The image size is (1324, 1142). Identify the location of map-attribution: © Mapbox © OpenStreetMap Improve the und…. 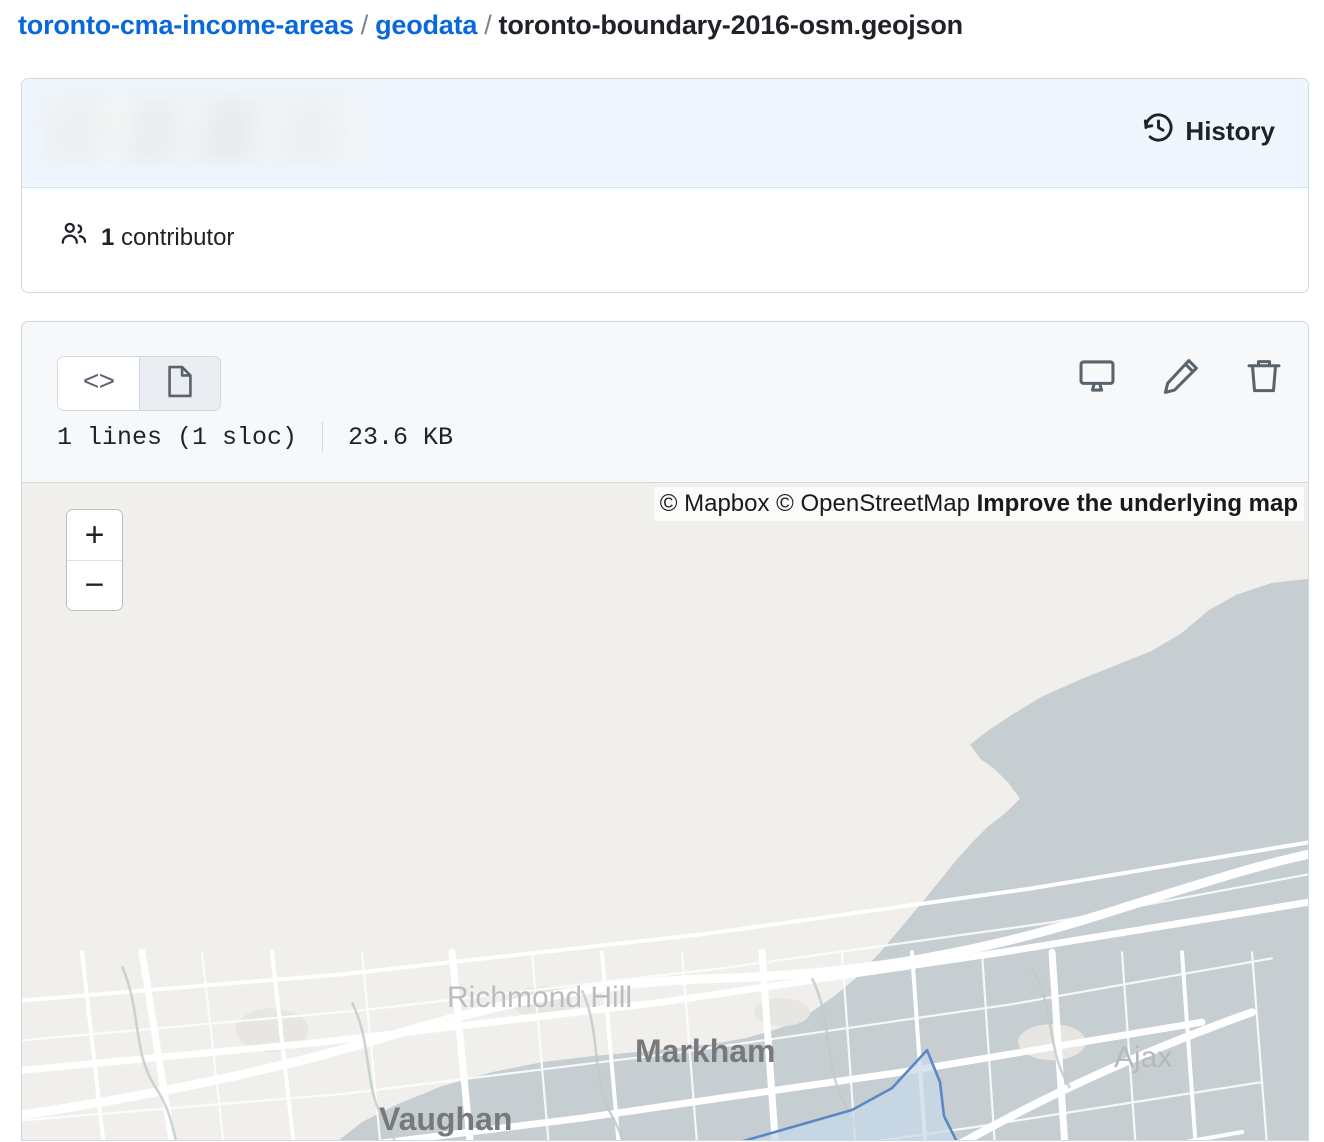
(978, 504).